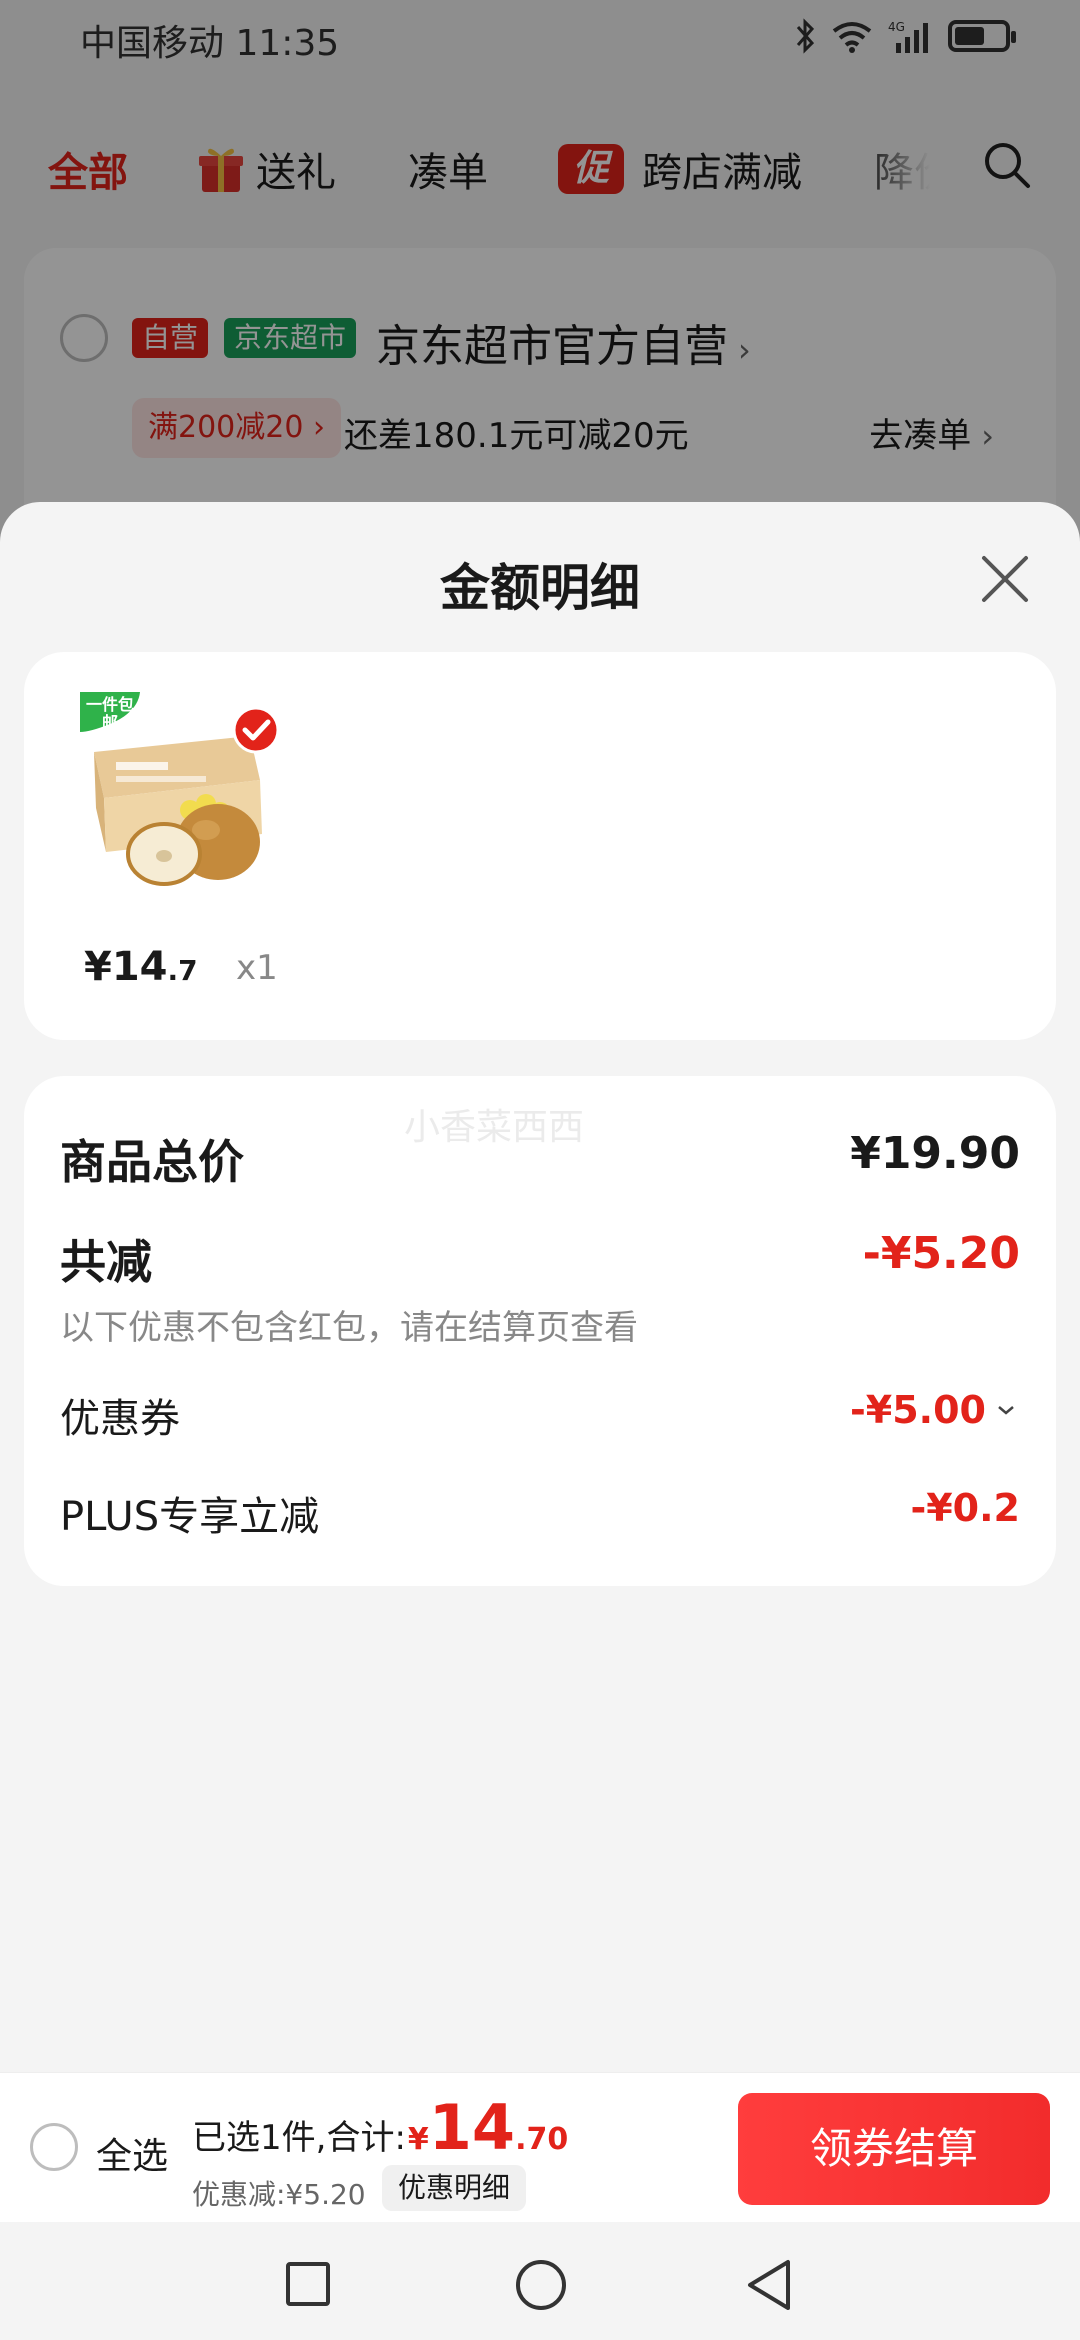 This screenshot has width=1080, height=2340. What do you see at coordinates (935, 1153) in the screenshot?
I see `total-price-value: ¥19.90` at bounding box center [935, 1153].